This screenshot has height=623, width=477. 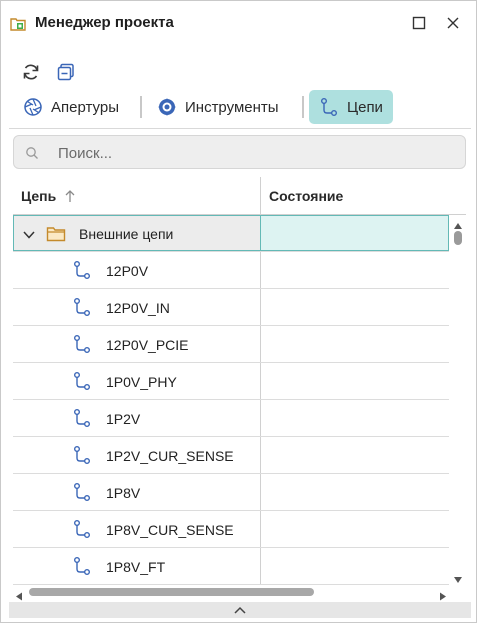 What do you see at coordinates (39, 195) in the screenshot?
I see `column-header-net-label: Цепь` at bounding box center [39, 195].